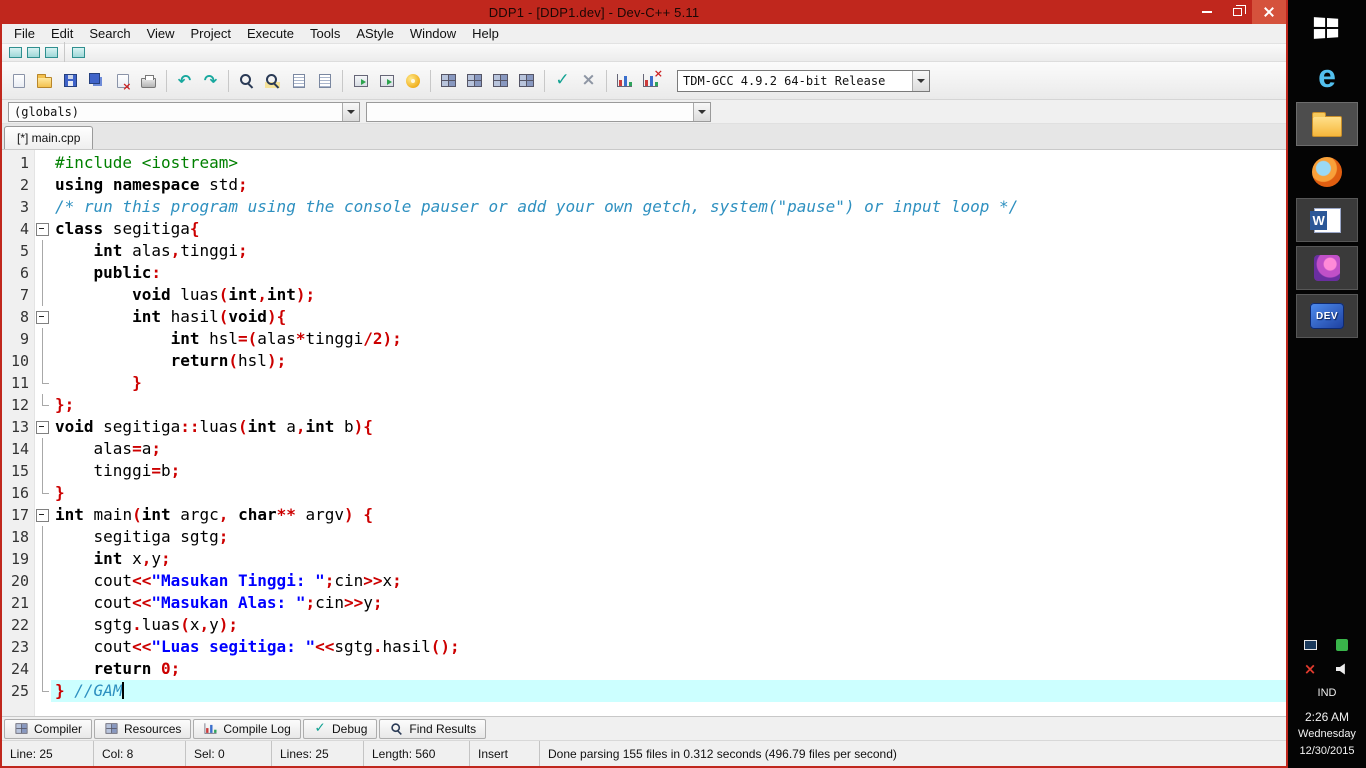  I want to click on tab-debug: Debug, so click(340, 728).